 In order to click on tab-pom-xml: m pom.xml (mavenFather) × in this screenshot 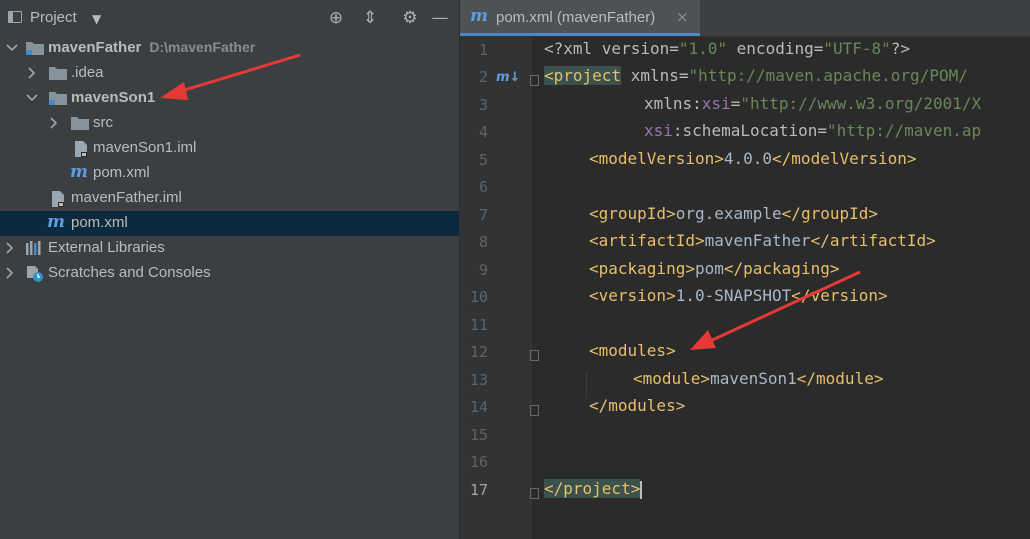, I will do `click(580, 18)`.